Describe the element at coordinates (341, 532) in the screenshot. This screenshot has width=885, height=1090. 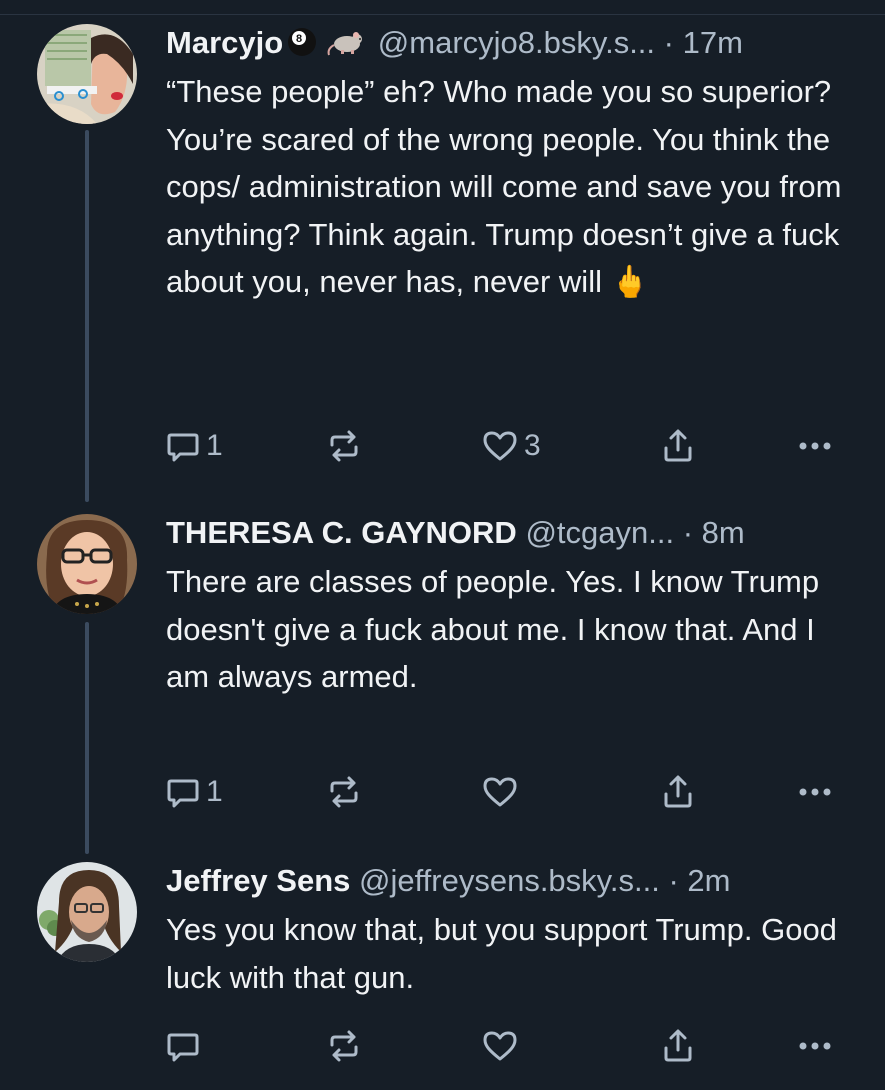
I see `display-name: THERESA C. GAYNORD` at that location.